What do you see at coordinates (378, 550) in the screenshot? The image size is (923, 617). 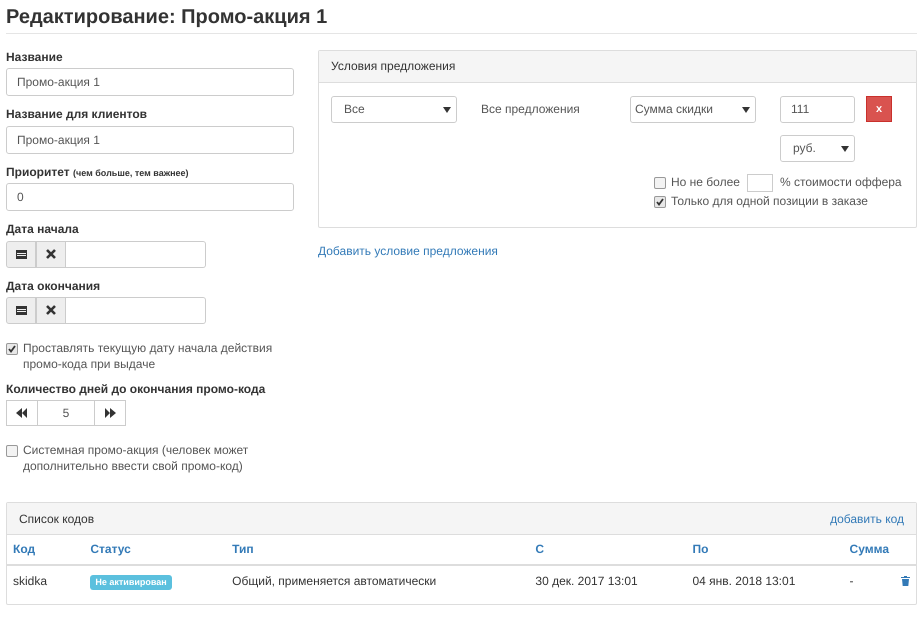 I see `column-header: Тип` at bounding box center [378, 550].